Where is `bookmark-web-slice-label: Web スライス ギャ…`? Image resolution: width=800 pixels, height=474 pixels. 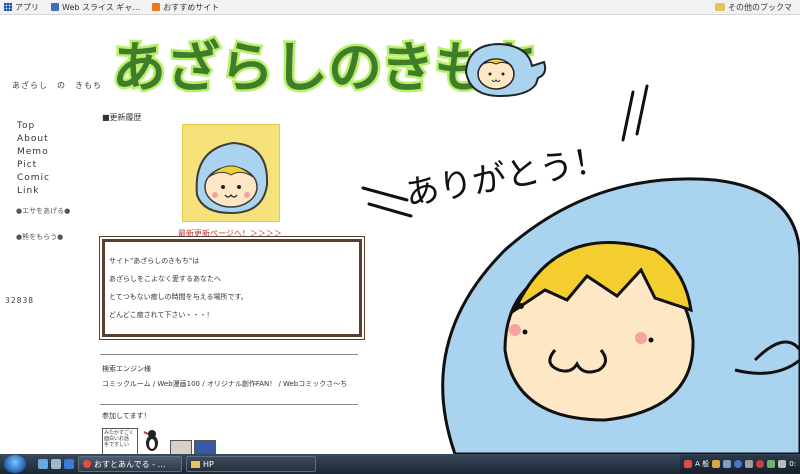
bookmark-web-slice-label: Web スライス ギャ… is located at coordinates (101, 7).